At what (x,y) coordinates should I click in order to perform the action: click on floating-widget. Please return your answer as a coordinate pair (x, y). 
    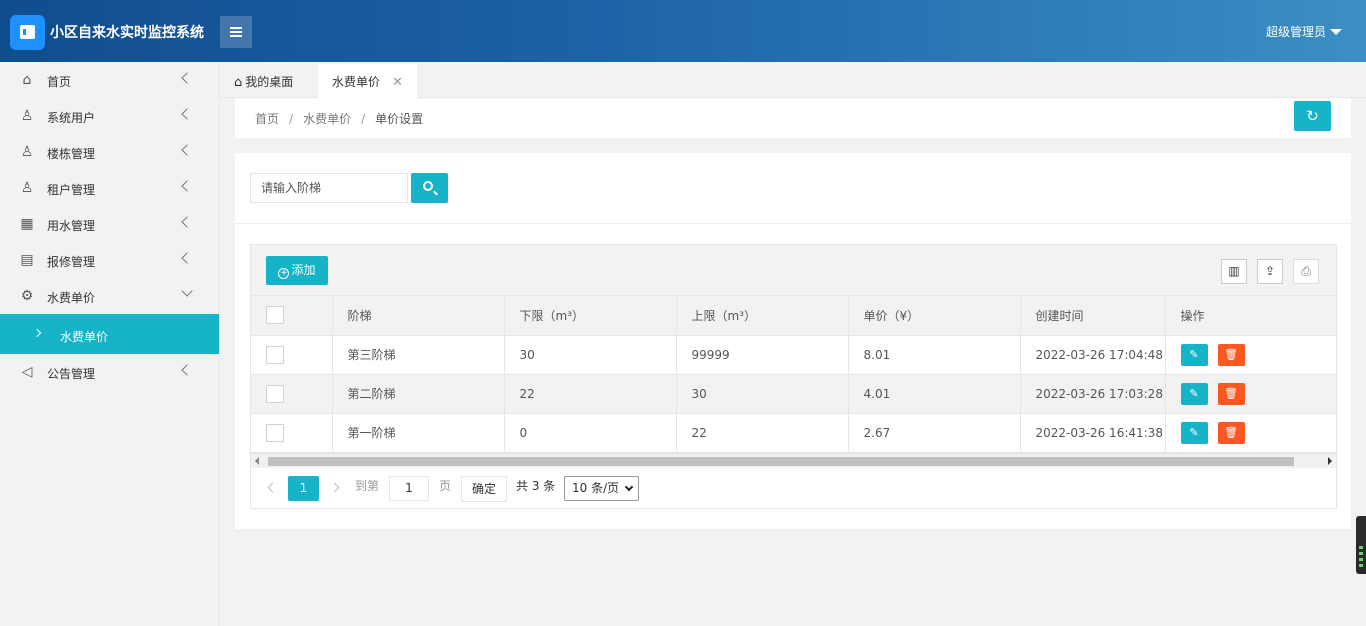
    Looking at the image, I should click on (1361, 545).